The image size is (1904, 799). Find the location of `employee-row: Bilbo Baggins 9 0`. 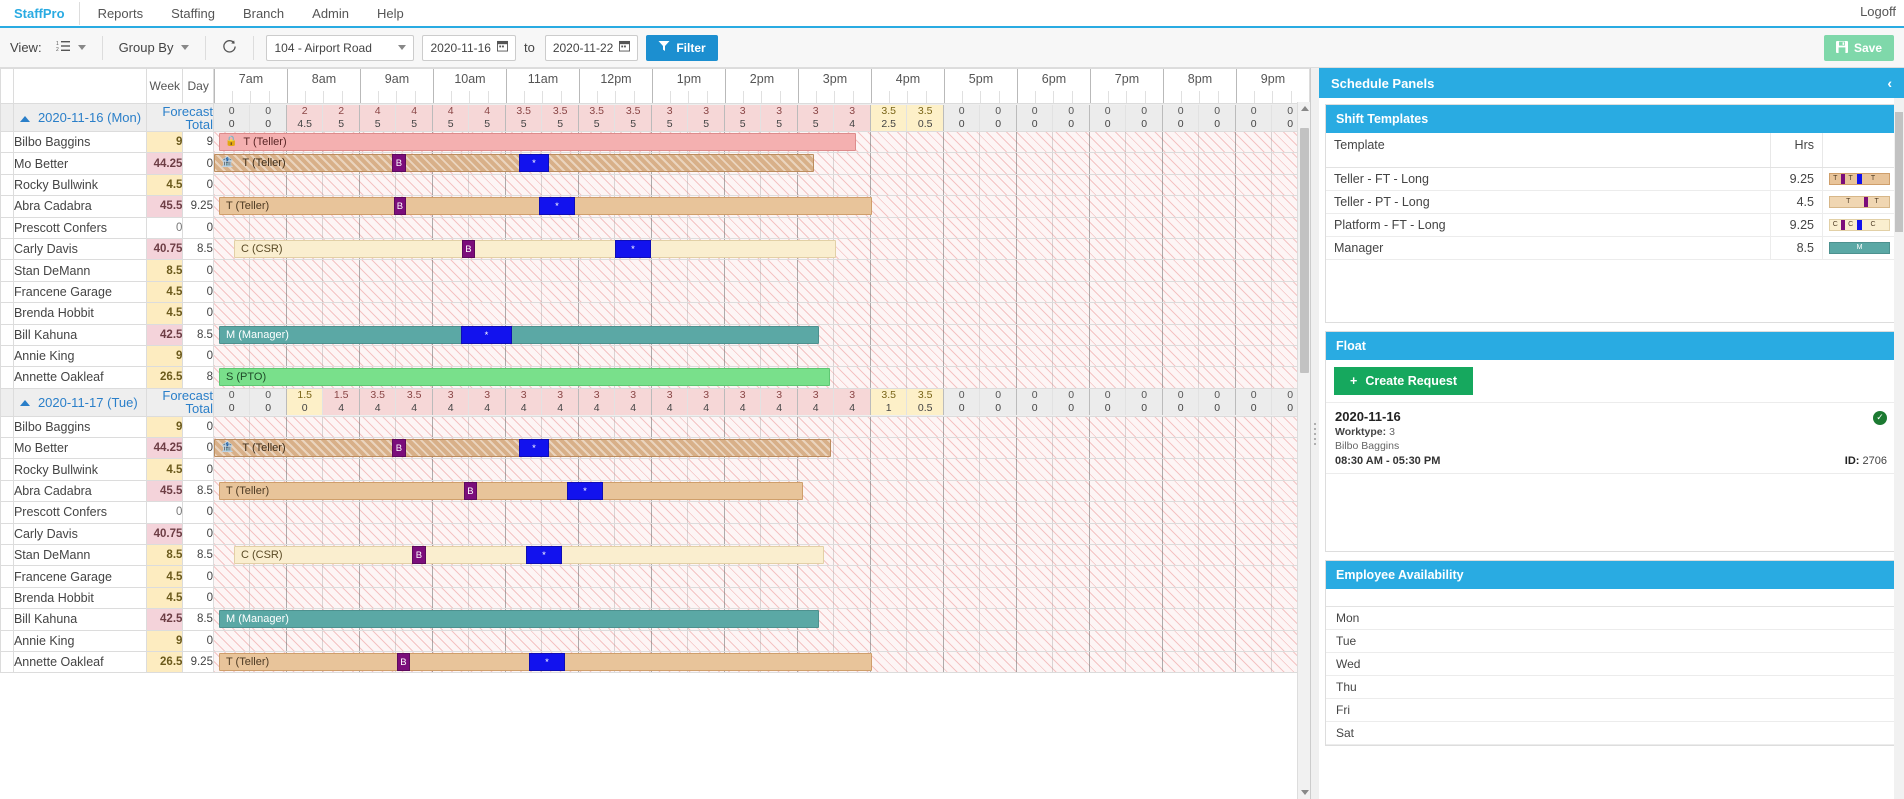

employee-row: Bilbo Baggins 9 0 is located at coordinates (655, 427).